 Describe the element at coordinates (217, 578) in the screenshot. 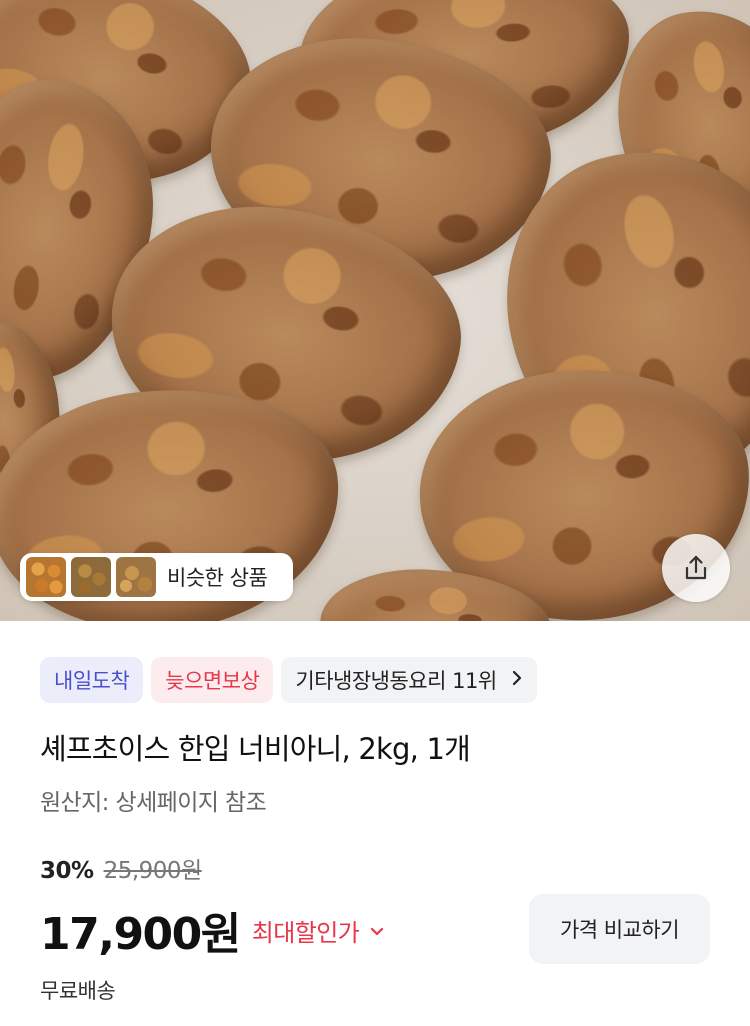

I see `similar-products-label: 비슷한 상품` at that location.